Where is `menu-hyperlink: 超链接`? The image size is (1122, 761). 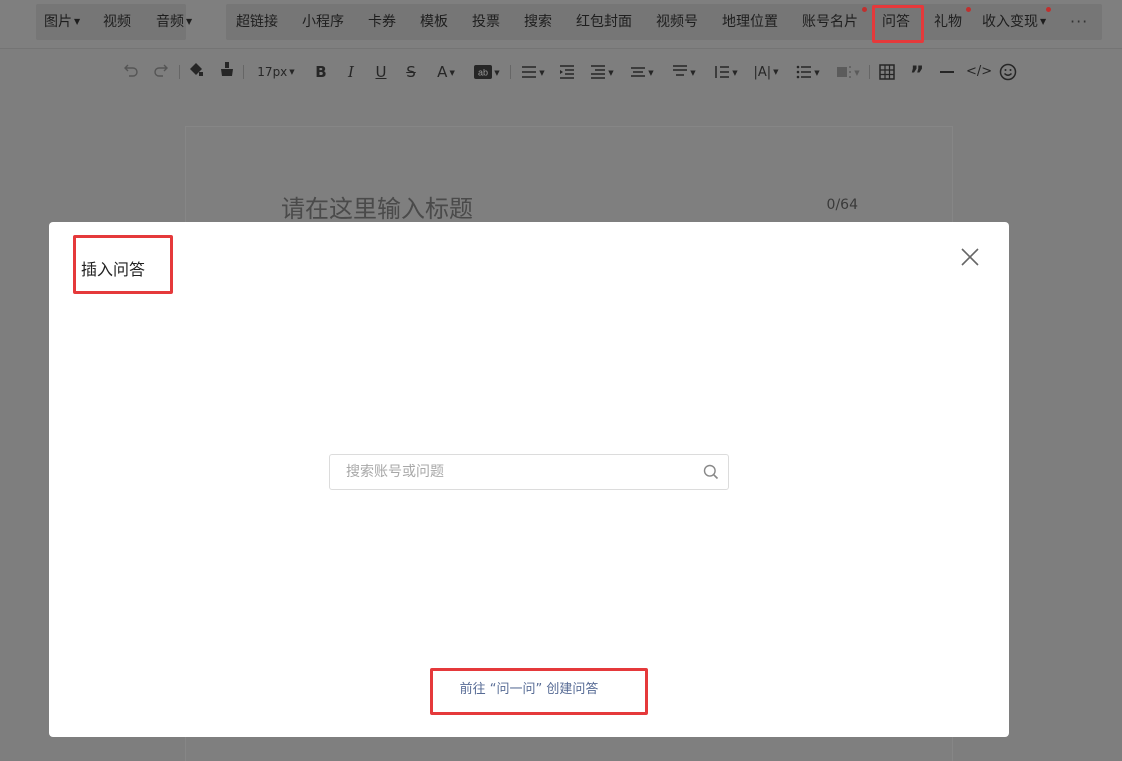 menu-hyperlink: 超链接 is located at coordinates (257, 22).